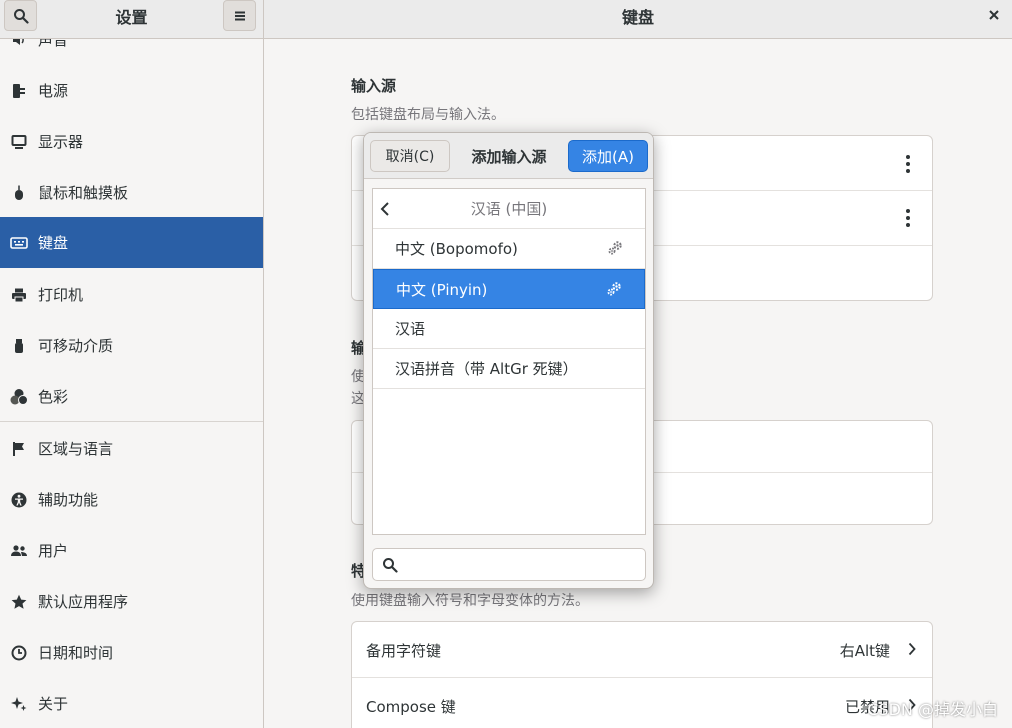 This screenshot has height=728, width=1012. I want to click on input-sources-description: 包括键盘布局与输入法。, so click(428, 115).